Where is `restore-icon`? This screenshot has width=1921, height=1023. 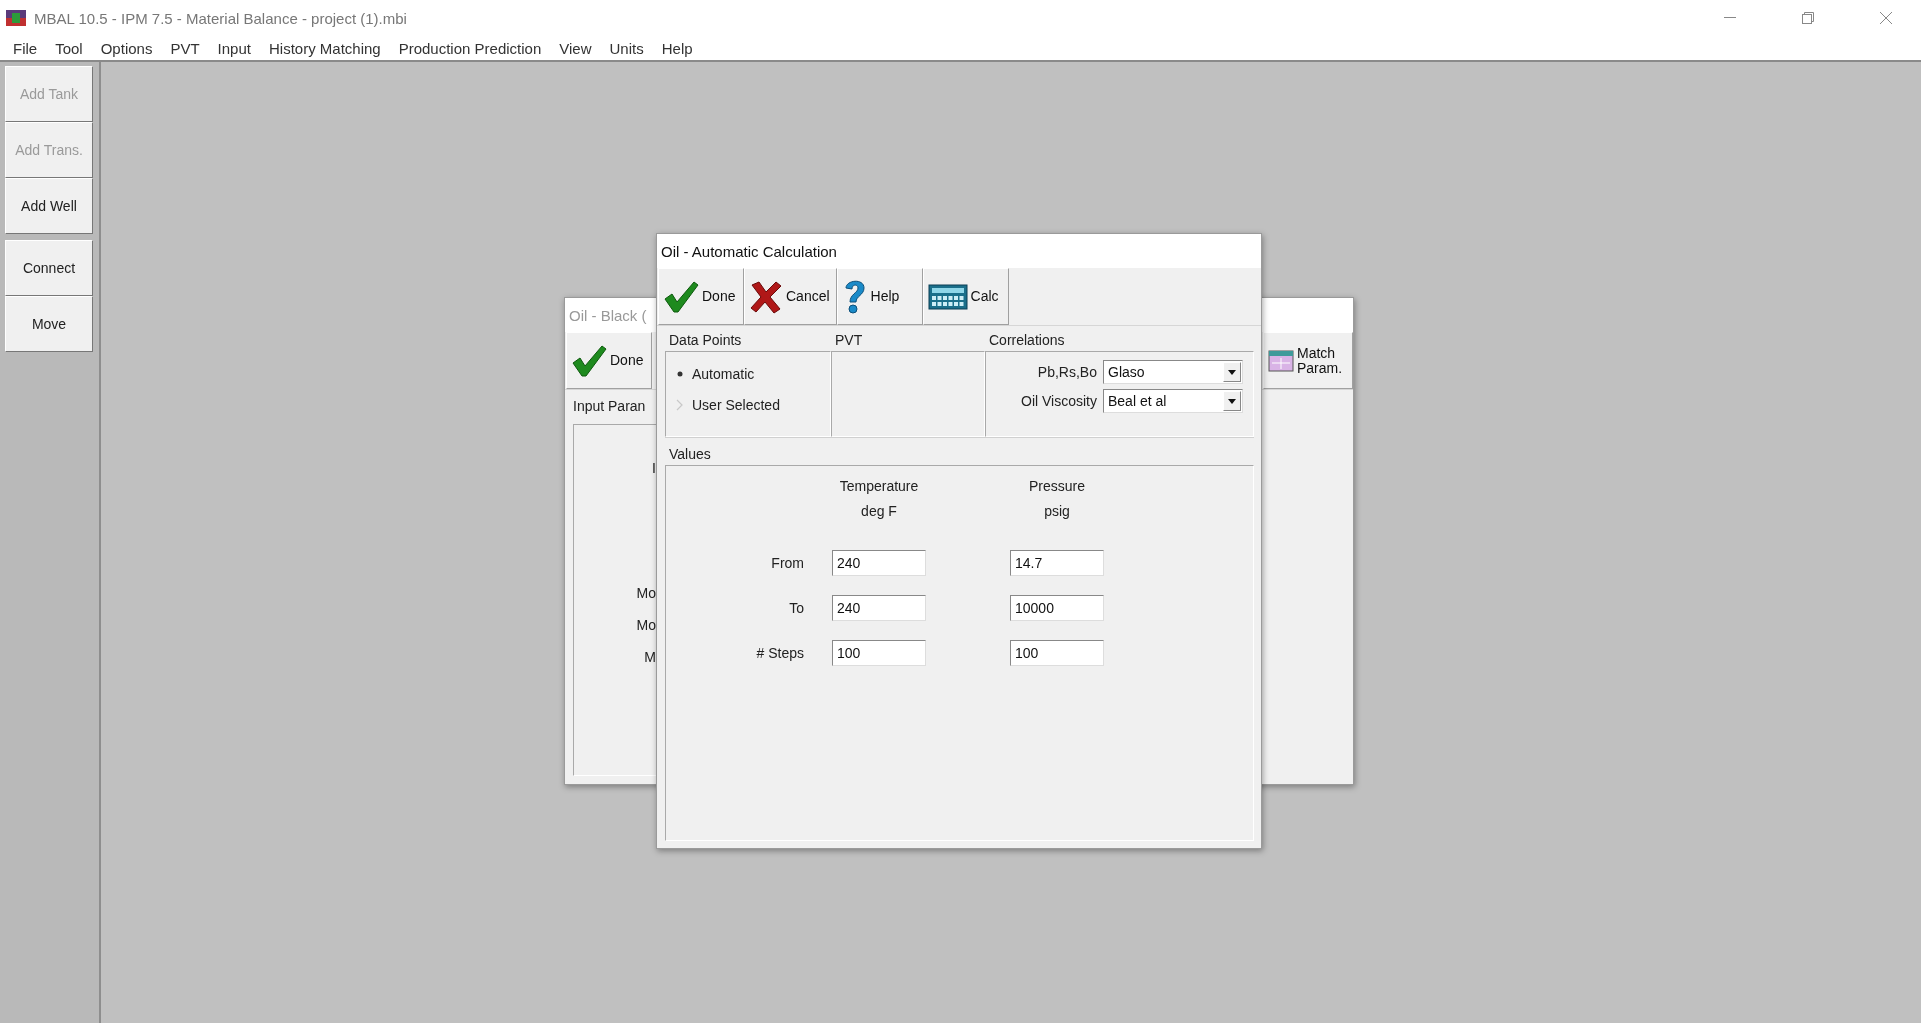
restore-icon is located at coordinates (1808, 18).